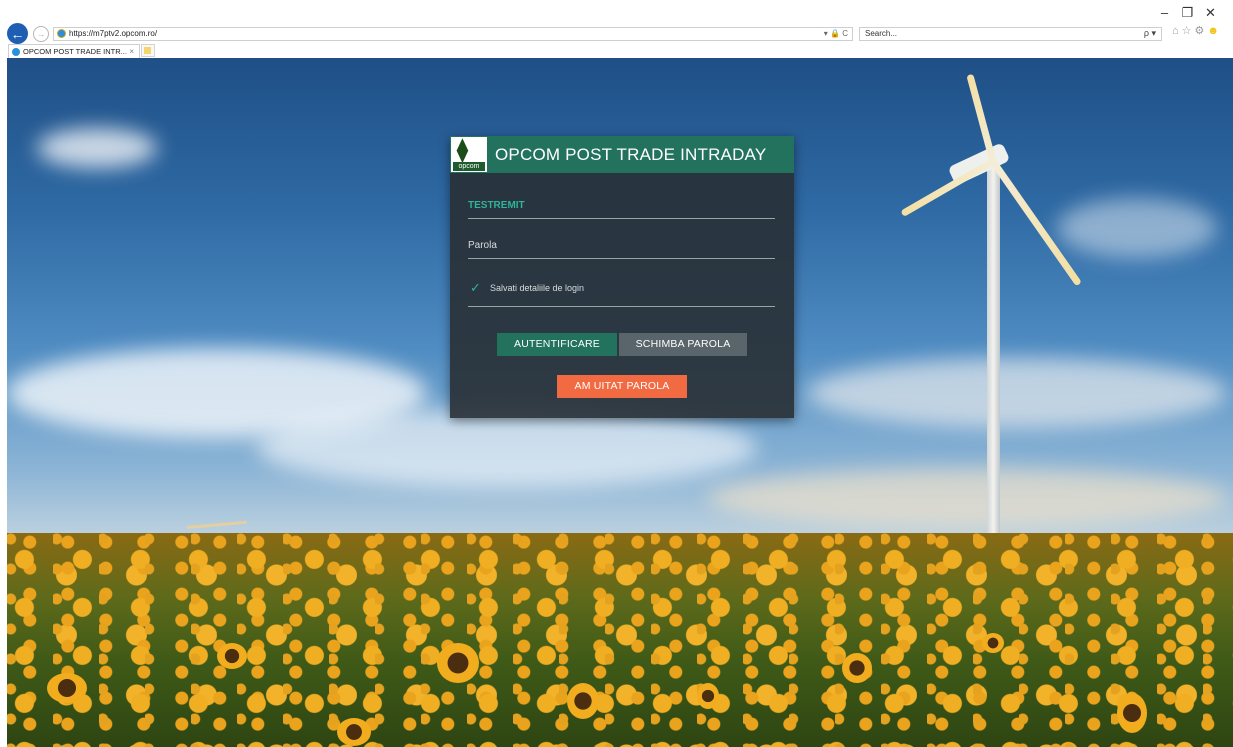 The height and width of the screenshot is (747, 1233). Describe the element at coordinates (131, 51) in the screenshot. I see `tab-close-icon: ×` at that location.